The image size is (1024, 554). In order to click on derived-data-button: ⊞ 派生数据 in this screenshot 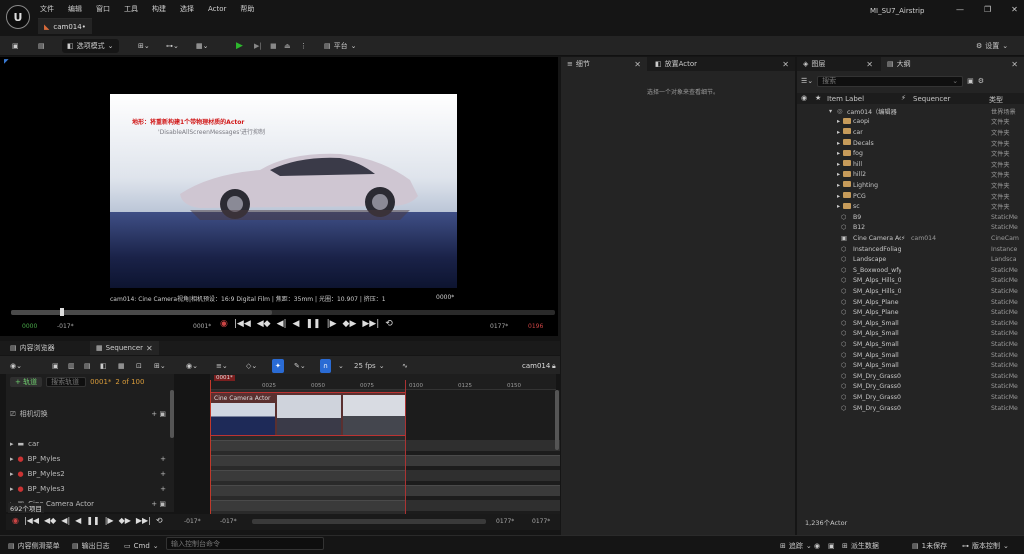, I will do `click(860, 545)`.